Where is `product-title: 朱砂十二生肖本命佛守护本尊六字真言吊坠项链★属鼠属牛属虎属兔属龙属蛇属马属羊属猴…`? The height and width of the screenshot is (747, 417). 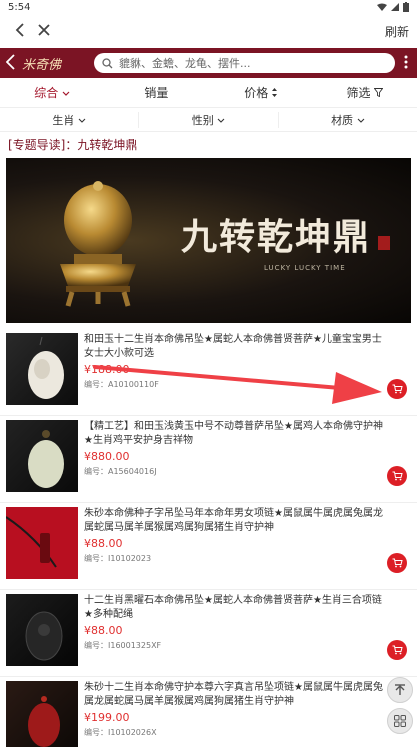
product-title: 朱砂十二生肖本命佛守护本尊六字真言吊坠项链★属鼠属牛属虎属兔属龙属蛇属马属羊属猴… is located at coordinates (233, 694).